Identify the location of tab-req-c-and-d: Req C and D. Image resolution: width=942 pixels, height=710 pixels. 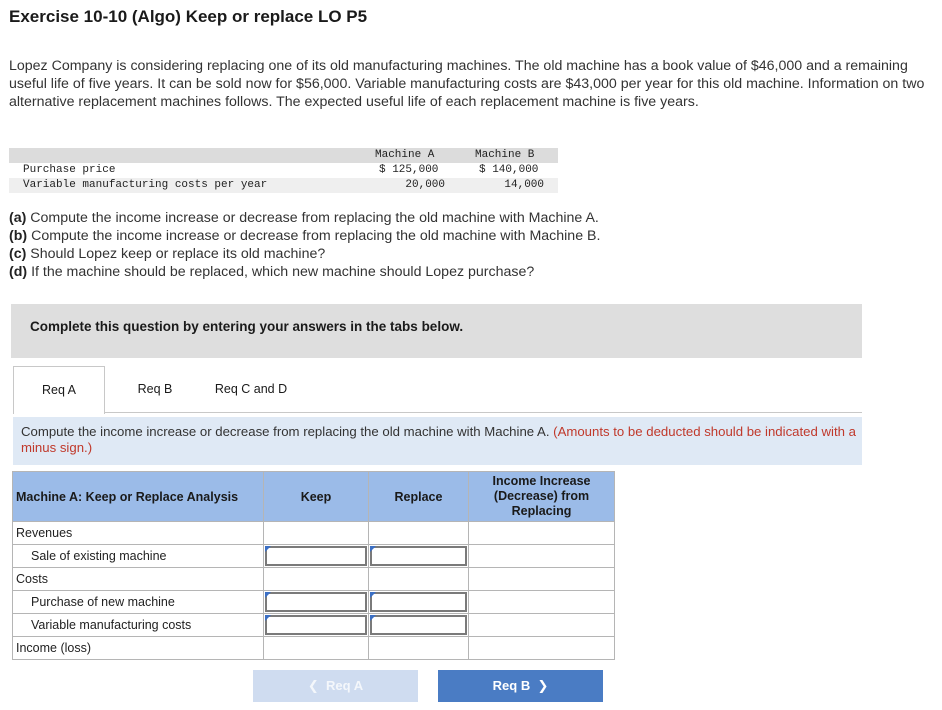
(251, 389).